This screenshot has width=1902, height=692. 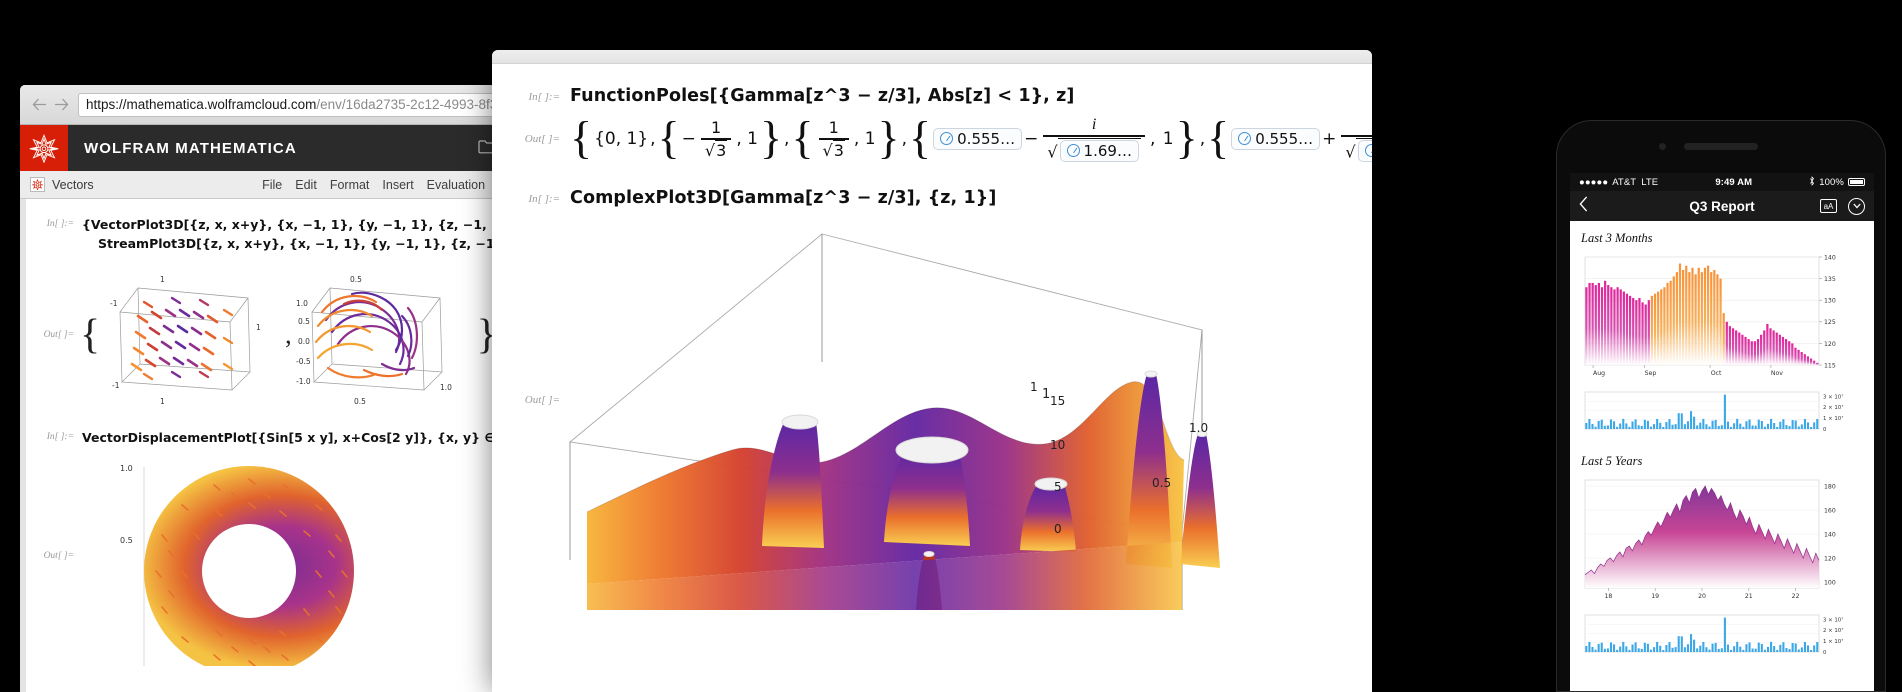 What do you see at coordinates (621, 138) in the screenshot?
I see `expr-item-1: {0, 1}` at bounding box center [621, 138].